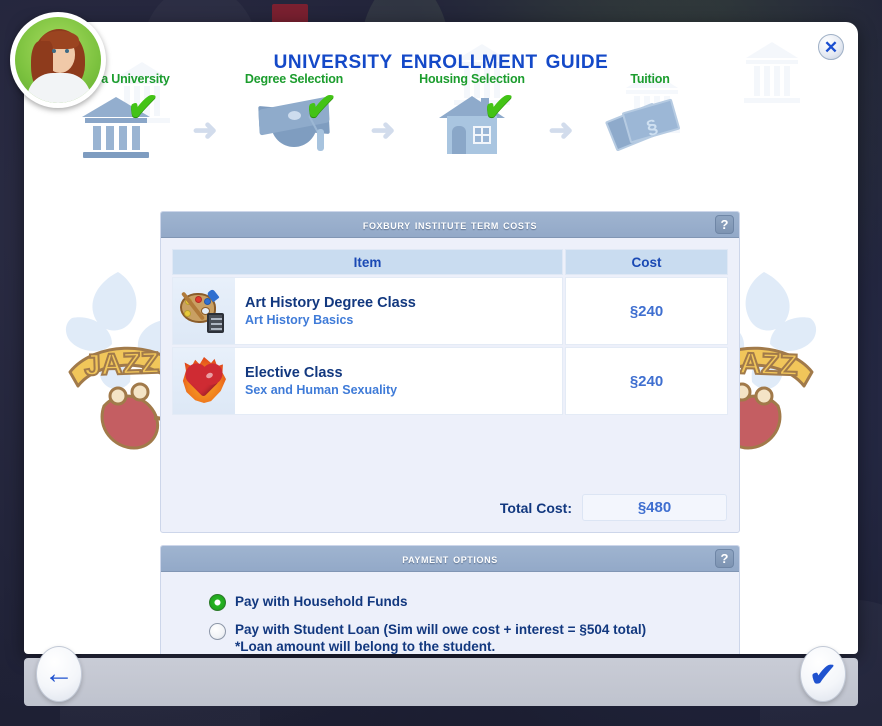 This screenshot has width=882, height=726. Describe the element at coordinates (831, 47) in the screenshot. I see `close-icon: ✕` at that location.